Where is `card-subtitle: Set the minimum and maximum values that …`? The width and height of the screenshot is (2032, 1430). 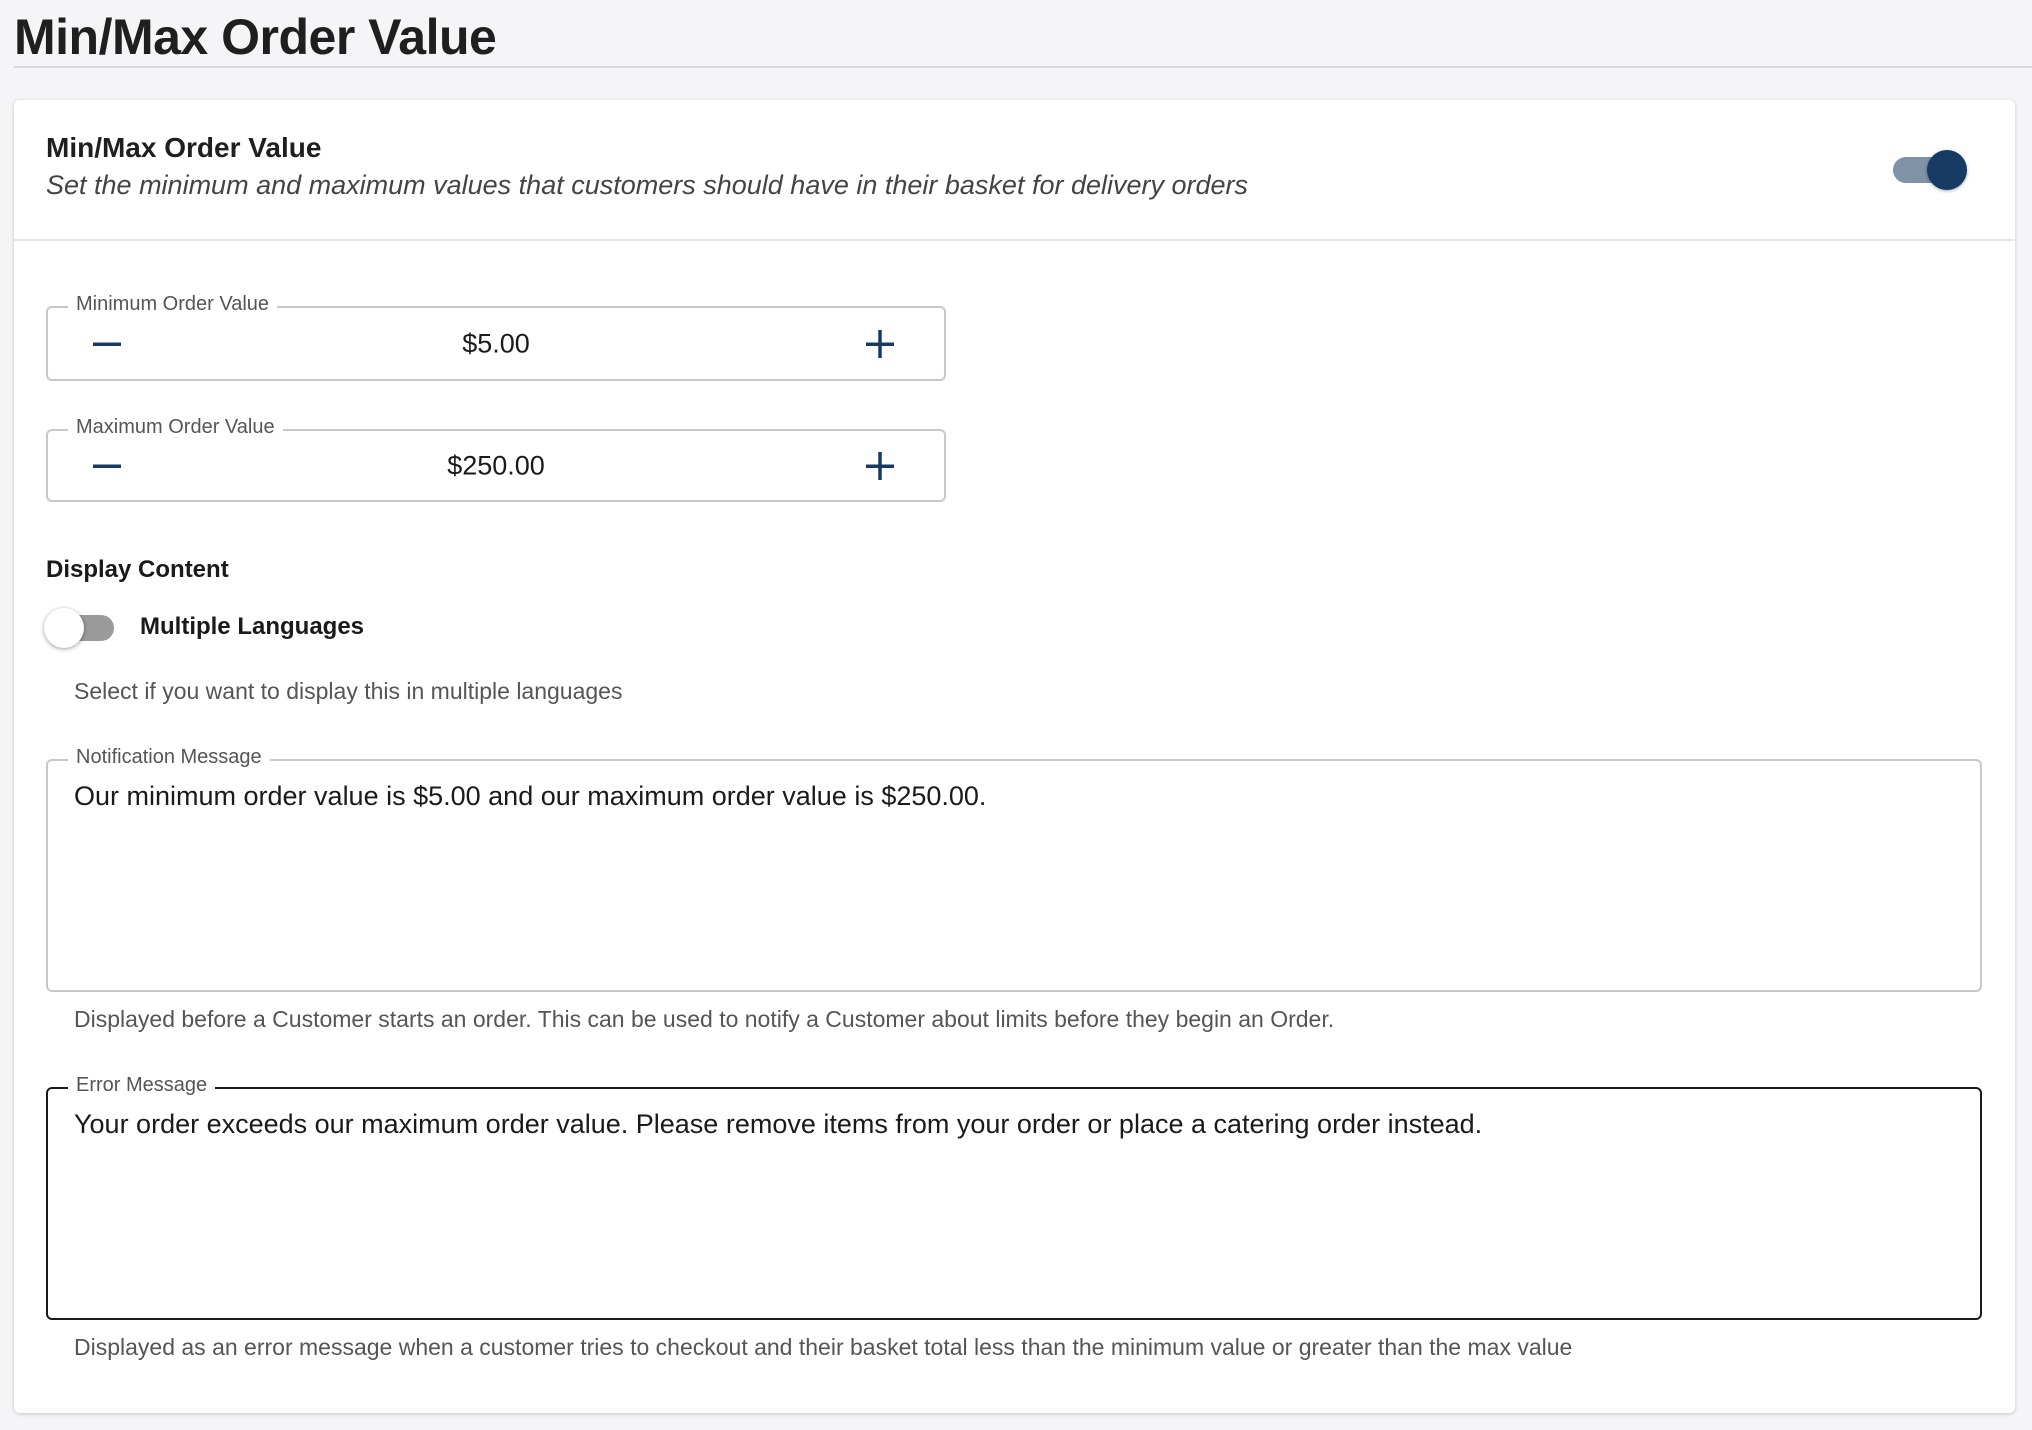 card-subtitle: Set the minimum and maximum values that … is located at coordinates (647, 185).